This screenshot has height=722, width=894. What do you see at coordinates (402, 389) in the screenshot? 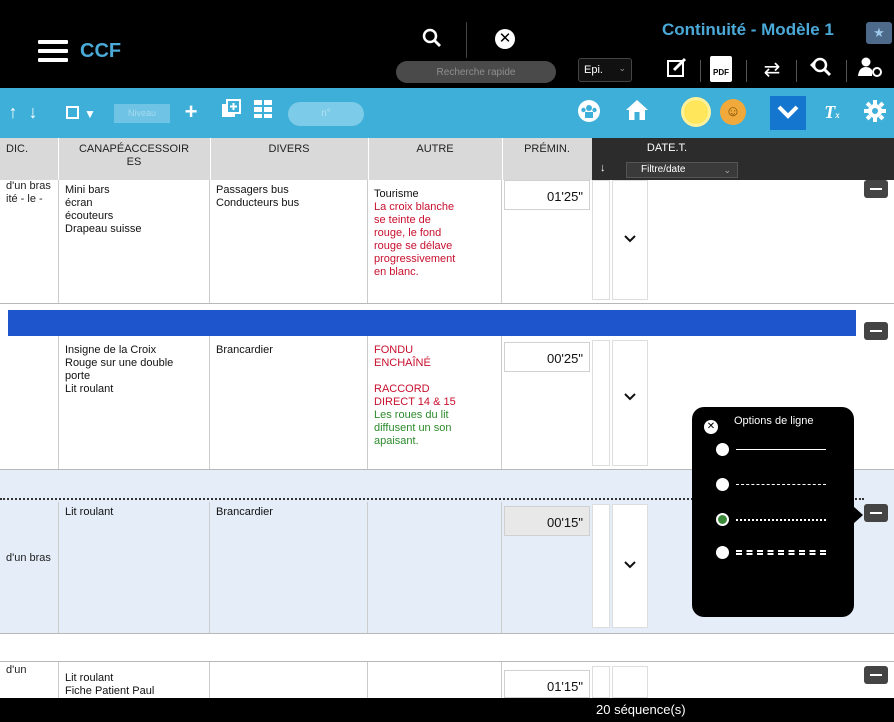
I see `cell-text: RACCORD` at bounding box center [402, 389].